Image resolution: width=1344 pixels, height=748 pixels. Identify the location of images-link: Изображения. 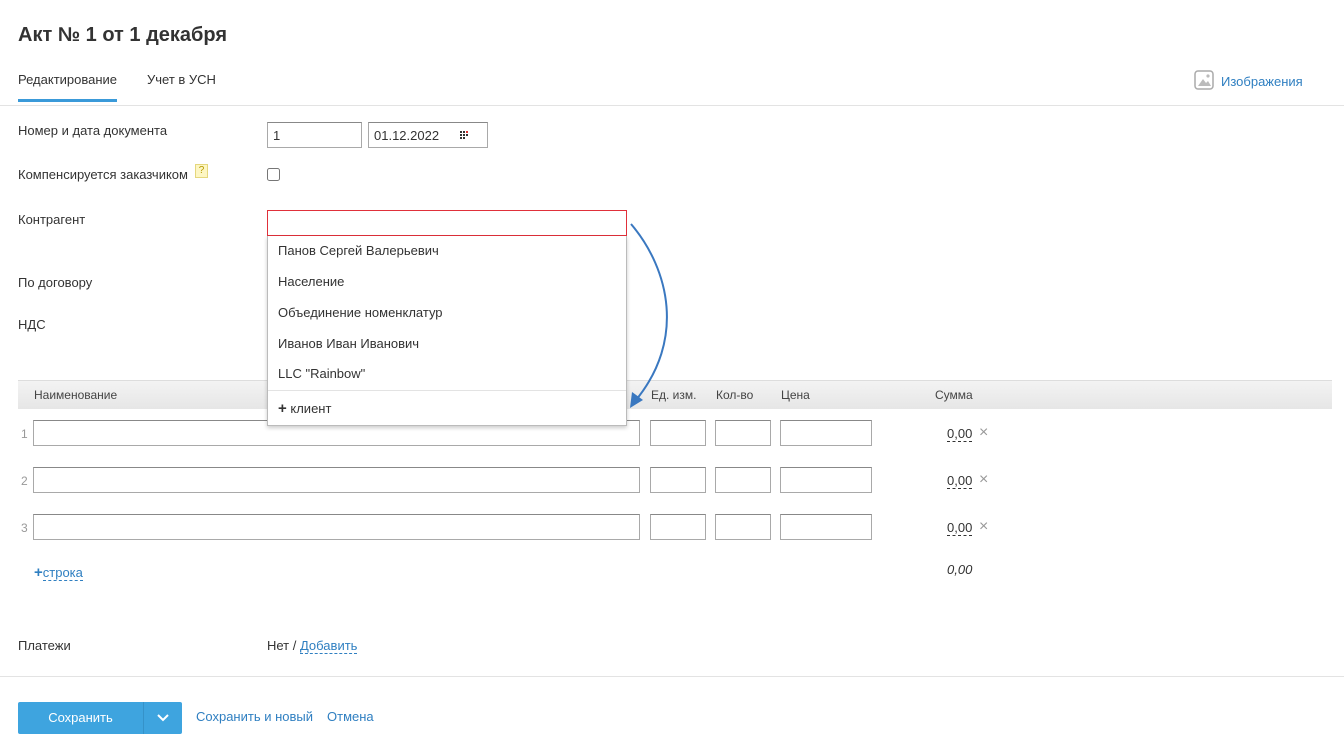
(1248, 81).